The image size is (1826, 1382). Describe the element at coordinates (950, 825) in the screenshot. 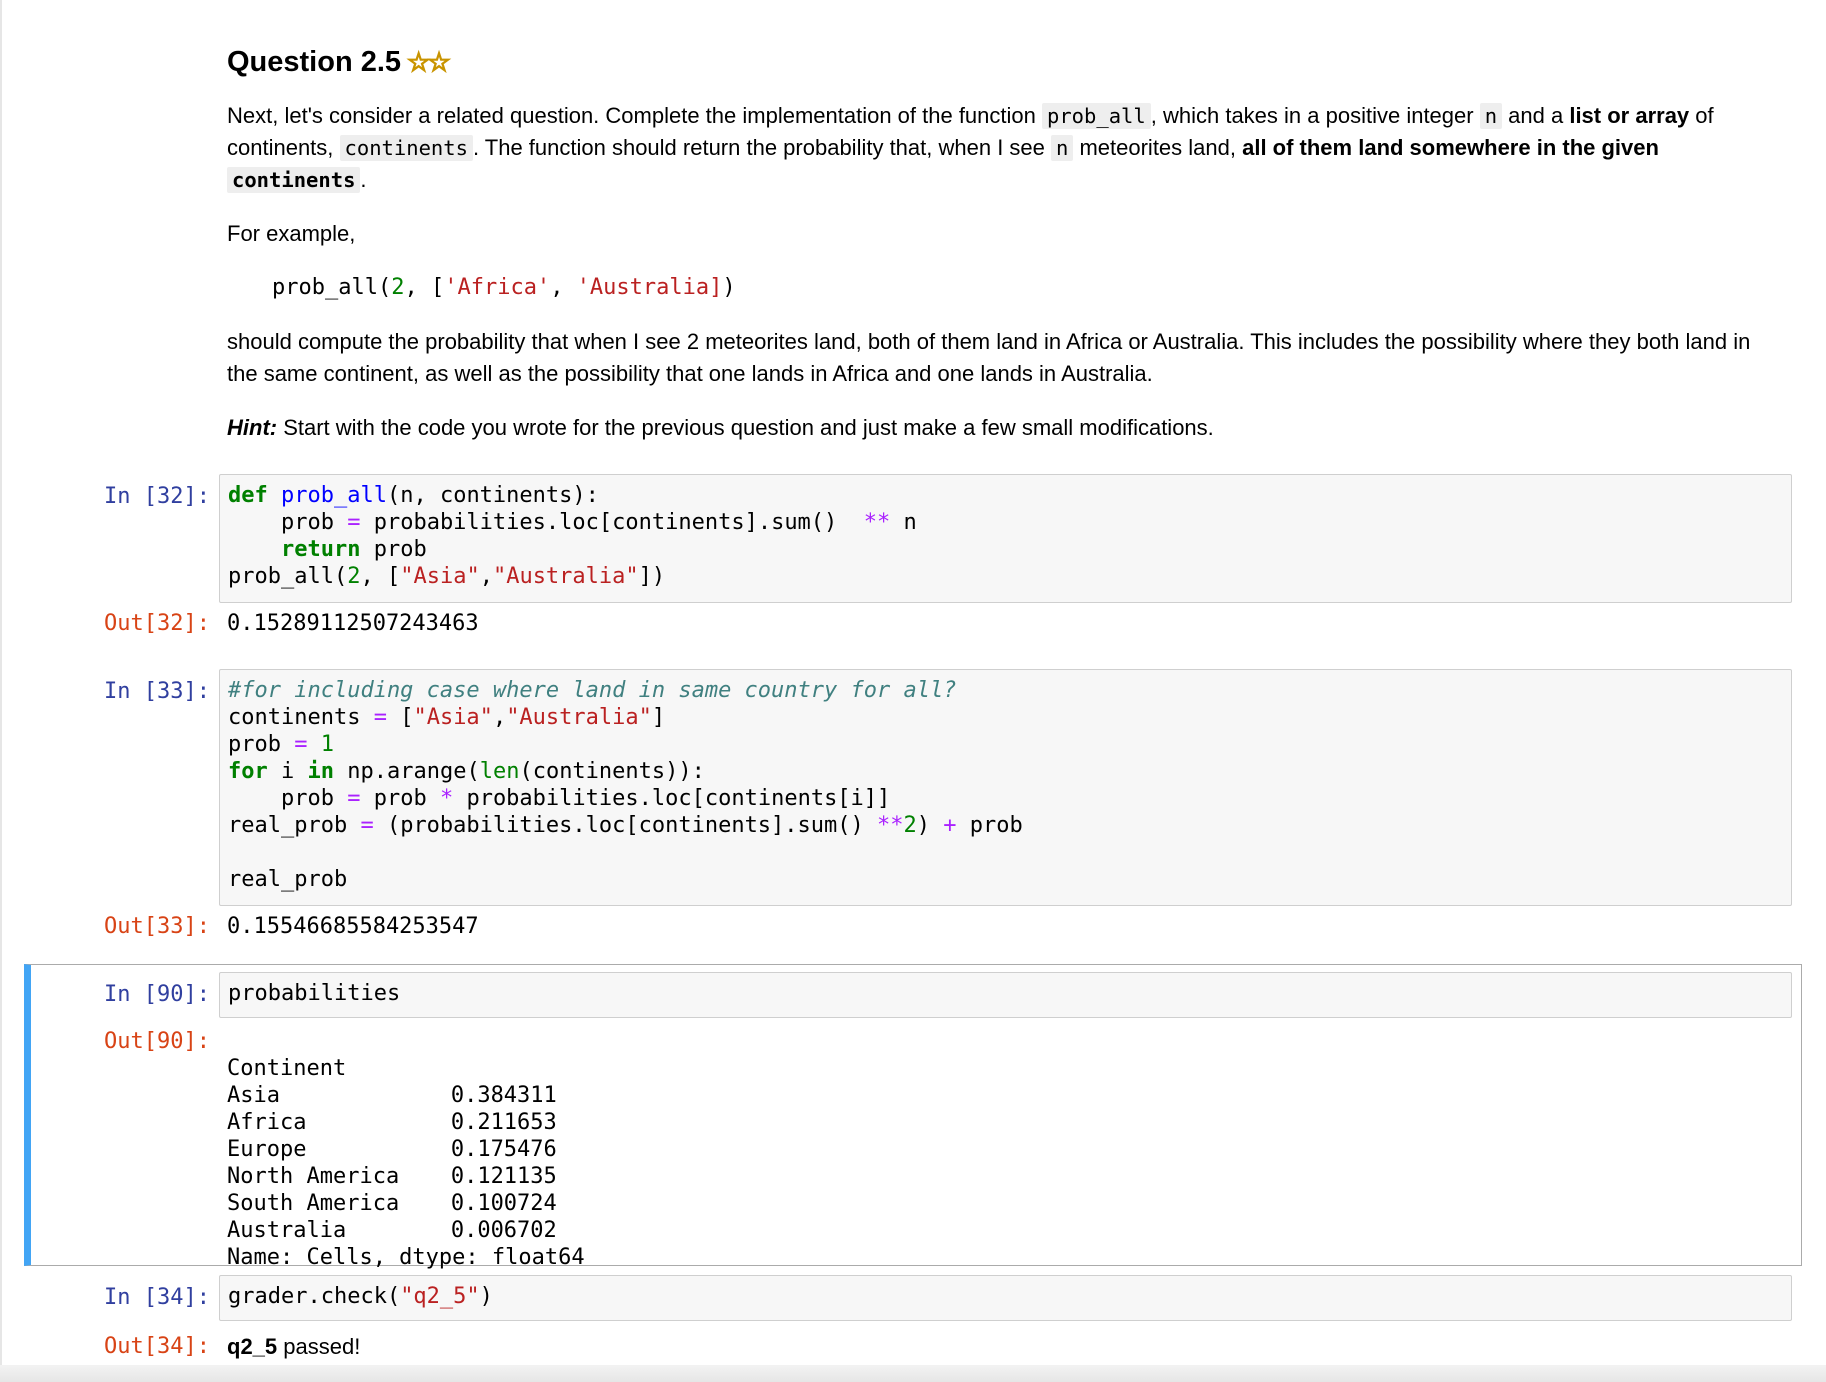

I see `code-token: +` at that location.